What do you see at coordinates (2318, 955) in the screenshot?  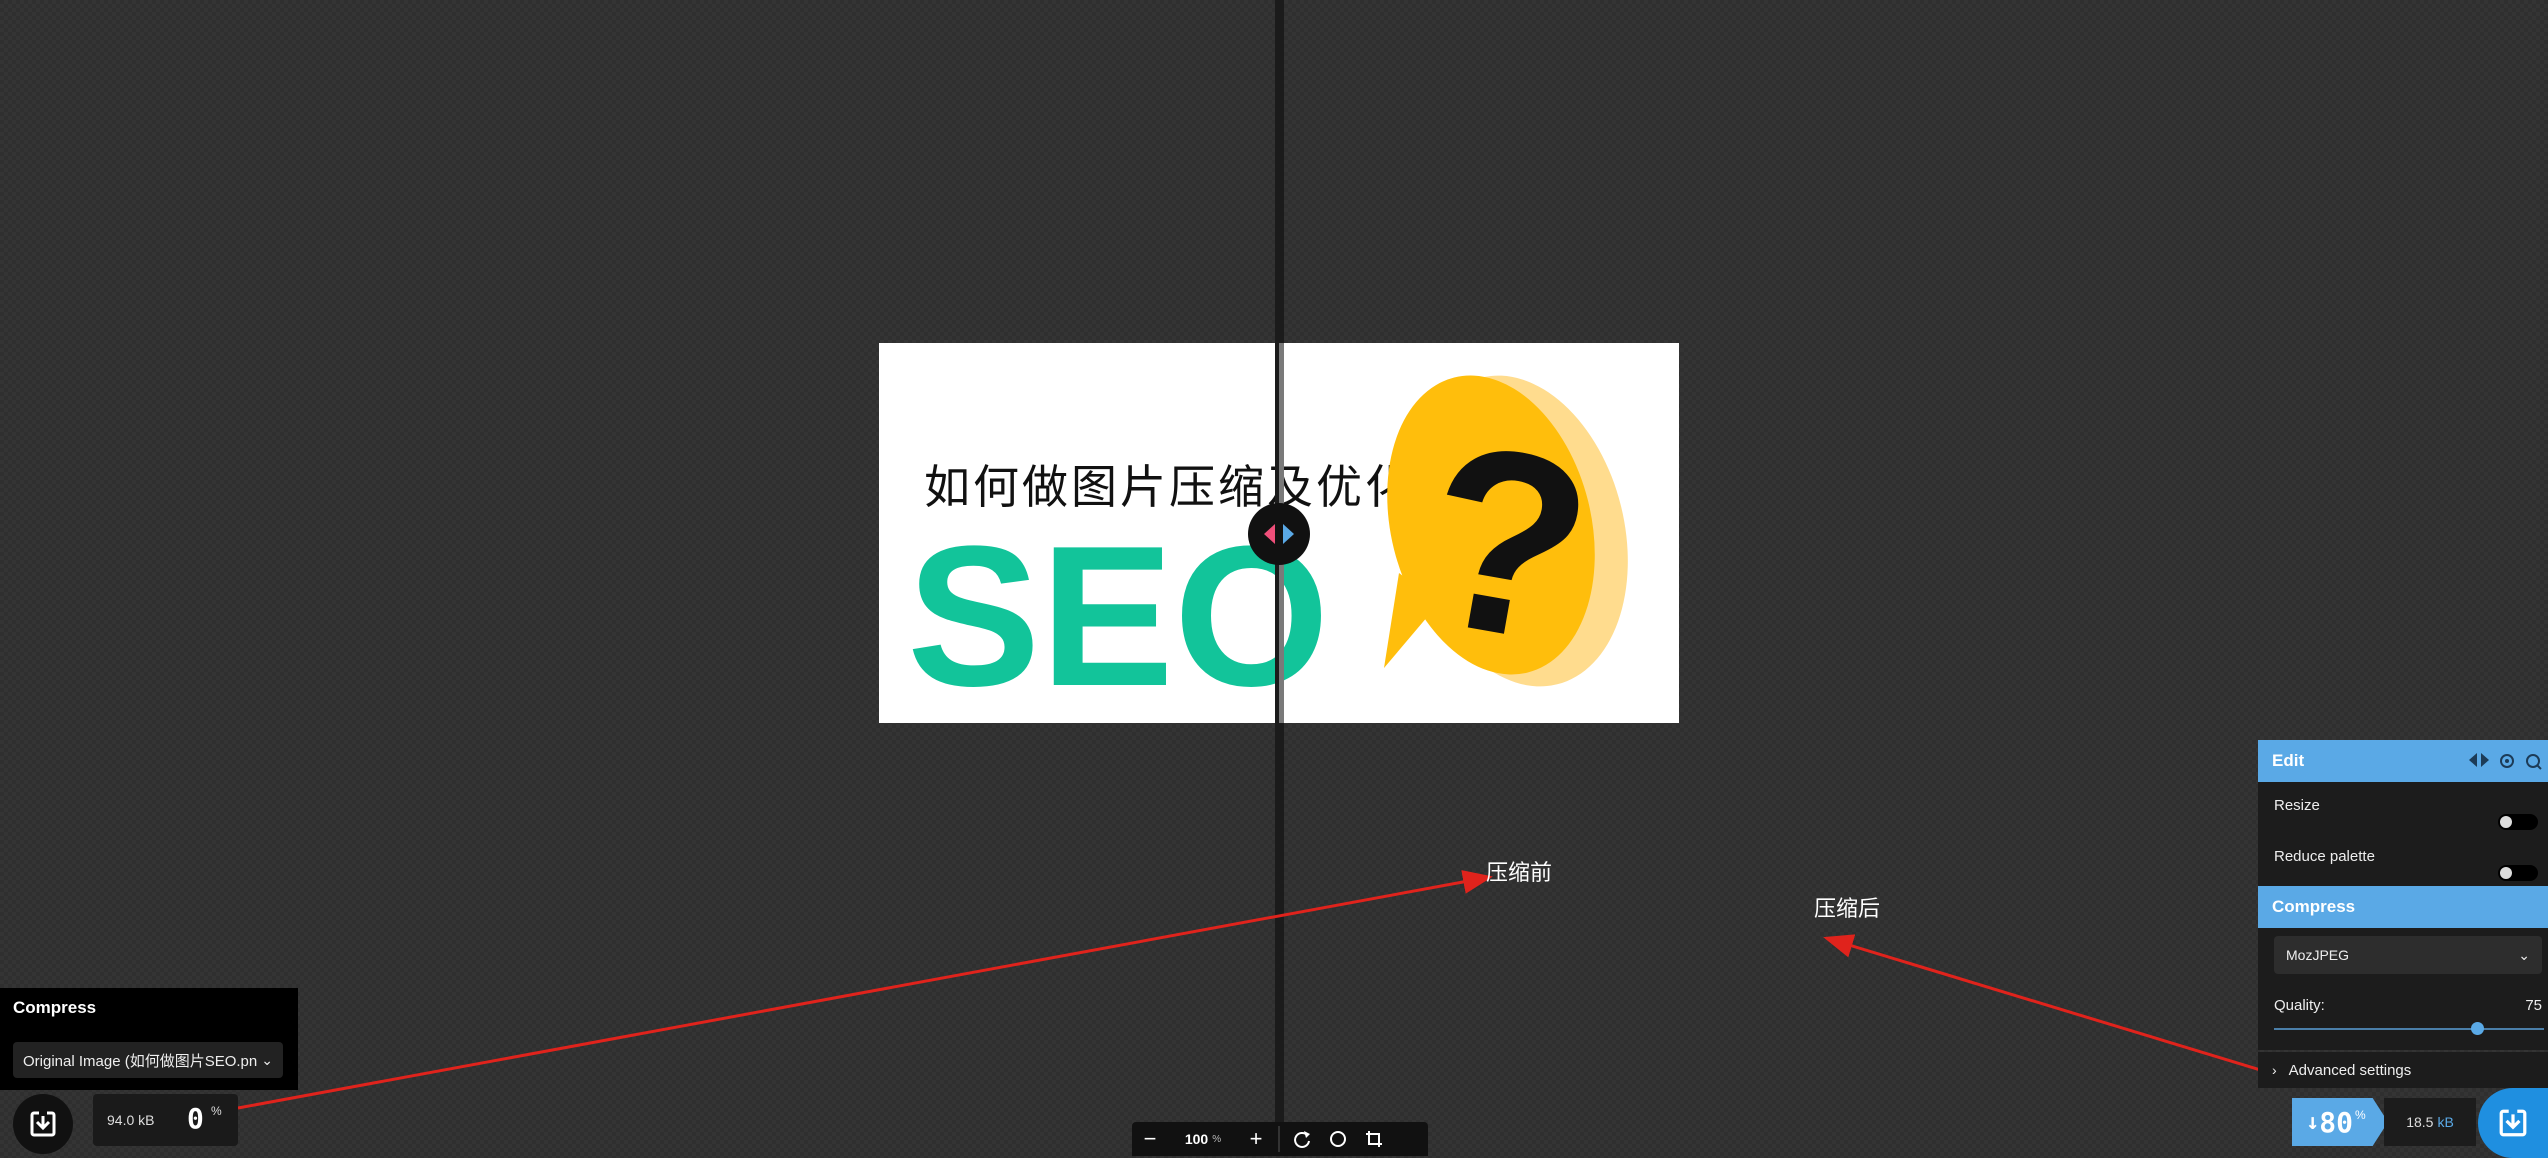 I see `codec-select-value: MozJPEG` at bounding box center [2318, 955].